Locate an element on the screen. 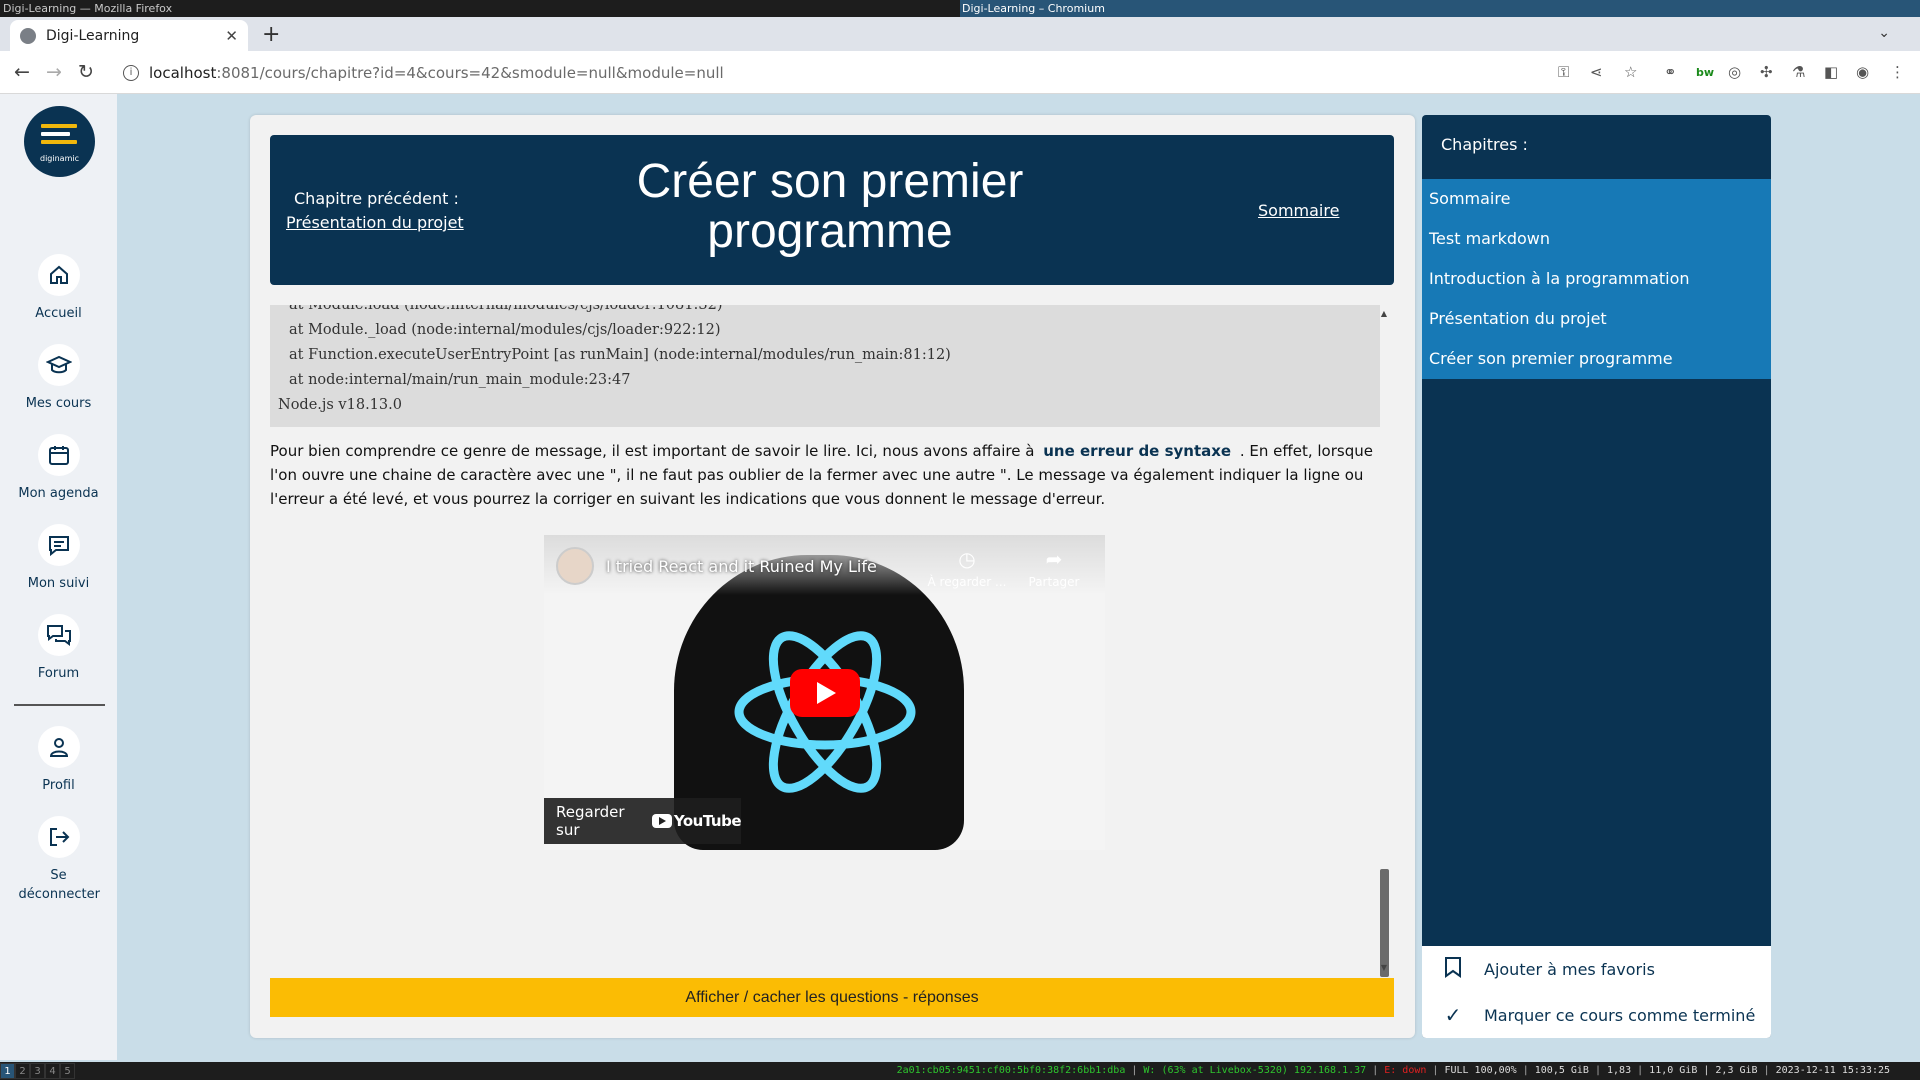 The height and width of the screenshot is (1080, 1920). add-favorite-button: Ajouter à mes favoris is located at coordinates (1596, 969).